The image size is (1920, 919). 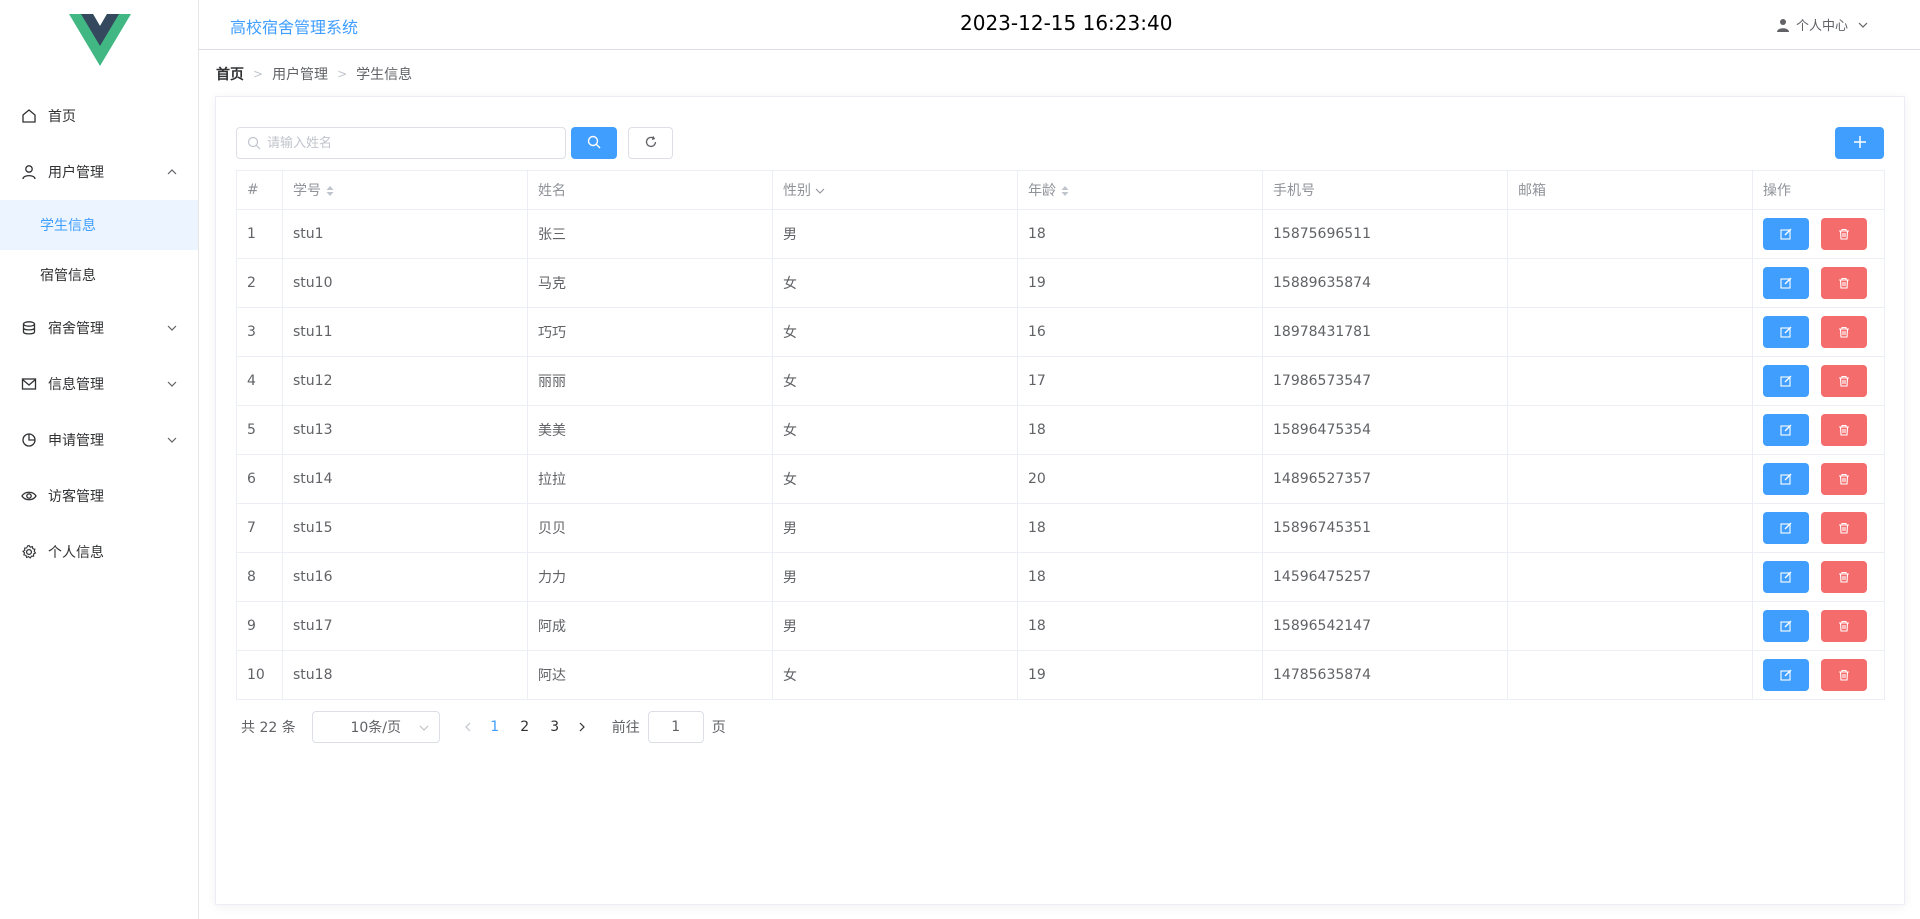 What do you see at coordinates (99, 116) in the screenshot?
I see `sidebar-item-home: 首页` at bounding box center [99, 116].